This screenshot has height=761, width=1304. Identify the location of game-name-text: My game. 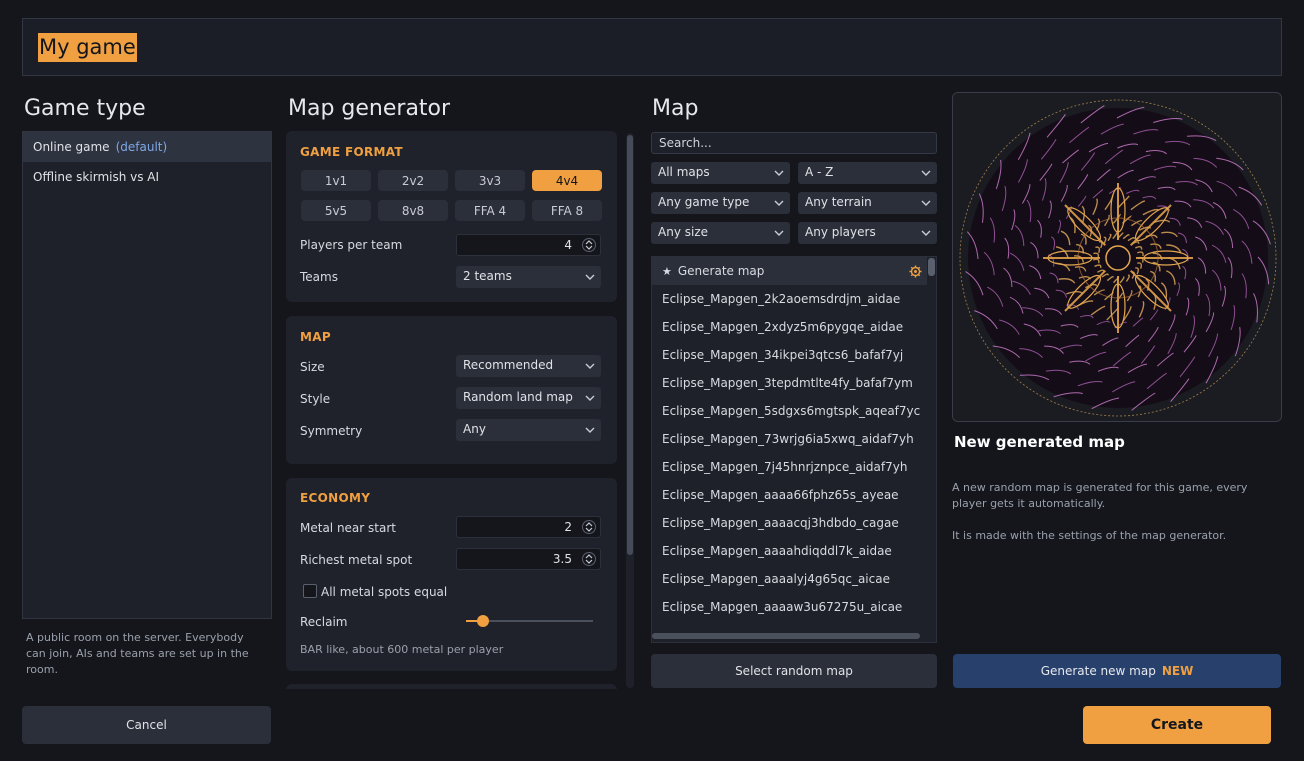
(87, 47).